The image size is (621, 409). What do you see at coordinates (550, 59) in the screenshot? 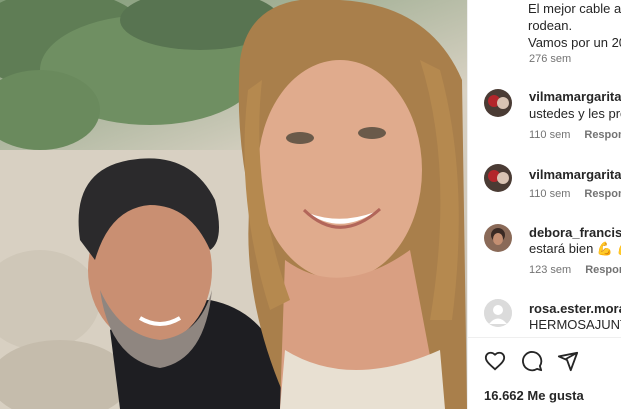
I see `caption-timestamp: 276 sem` at bounding box center [550, 59].